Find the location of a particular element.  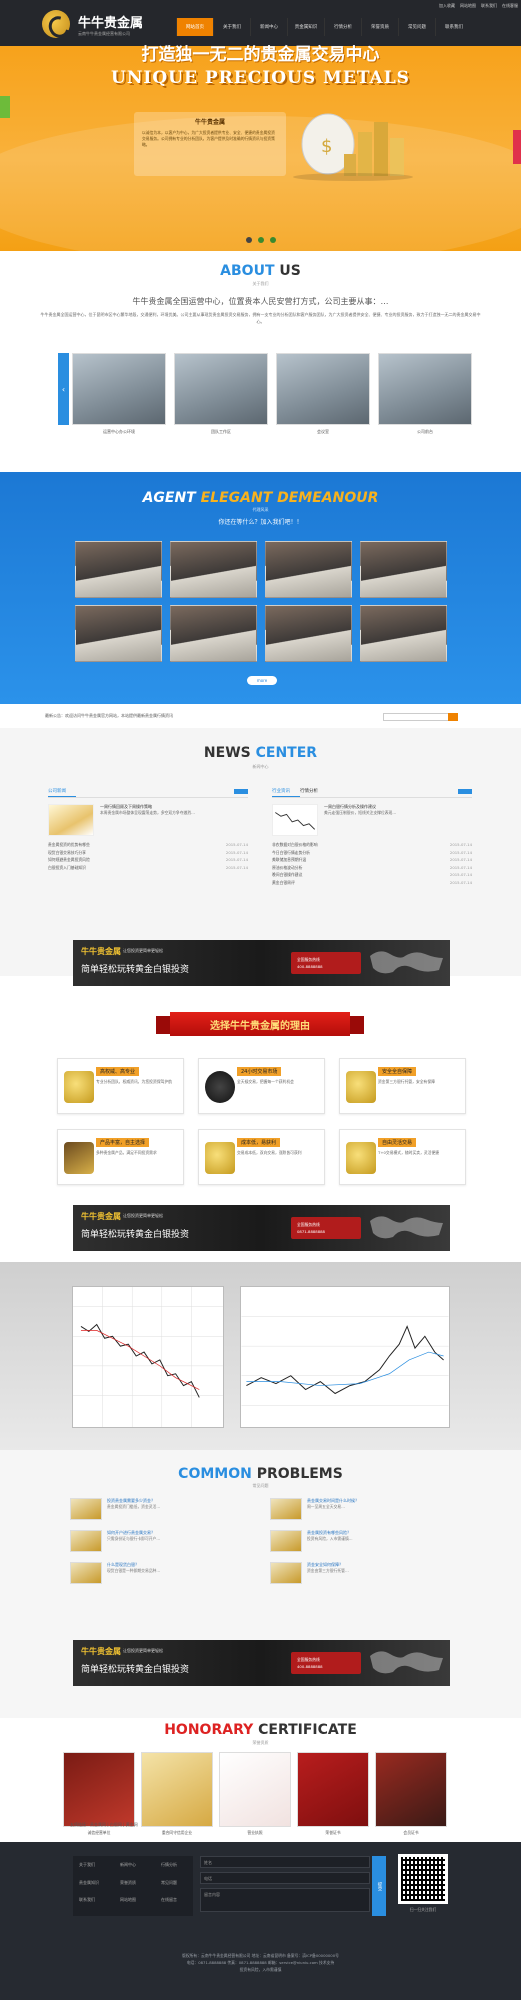

footer-link: 在线留言 is located at coordinates (179, 1903).